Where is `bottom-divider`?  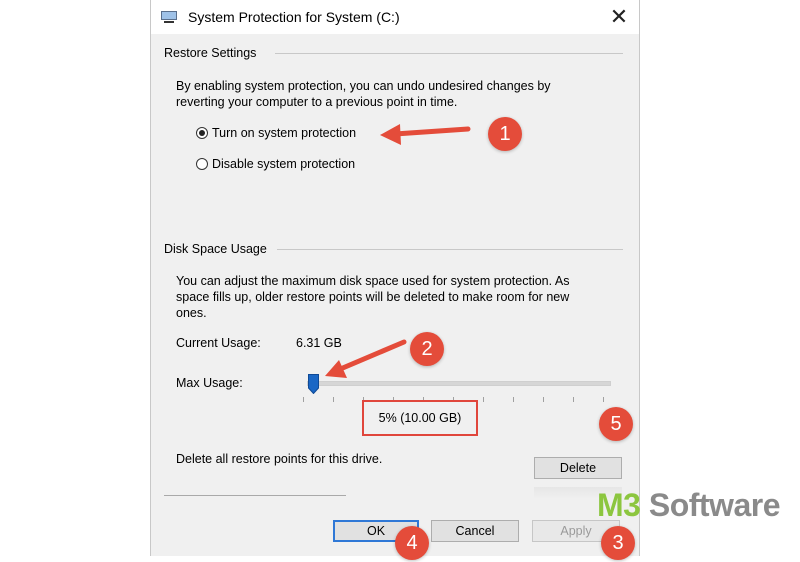 bottom-divider is located at coordinates (255, 495).